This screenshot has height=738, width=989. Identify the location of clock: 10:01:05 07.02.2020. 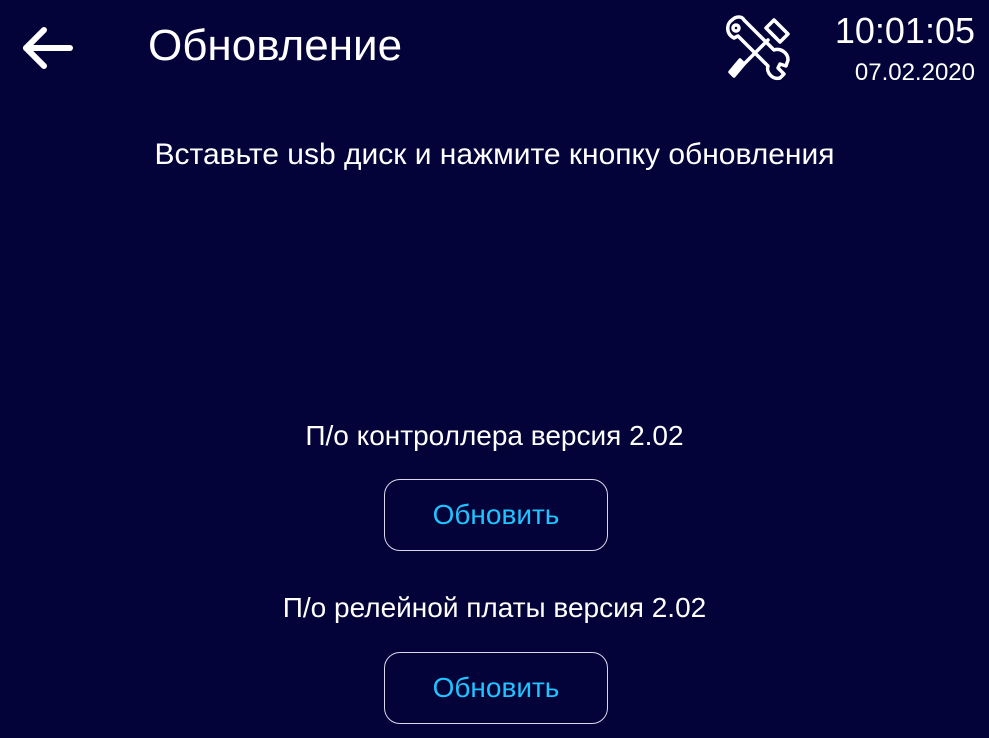
(895, 49).